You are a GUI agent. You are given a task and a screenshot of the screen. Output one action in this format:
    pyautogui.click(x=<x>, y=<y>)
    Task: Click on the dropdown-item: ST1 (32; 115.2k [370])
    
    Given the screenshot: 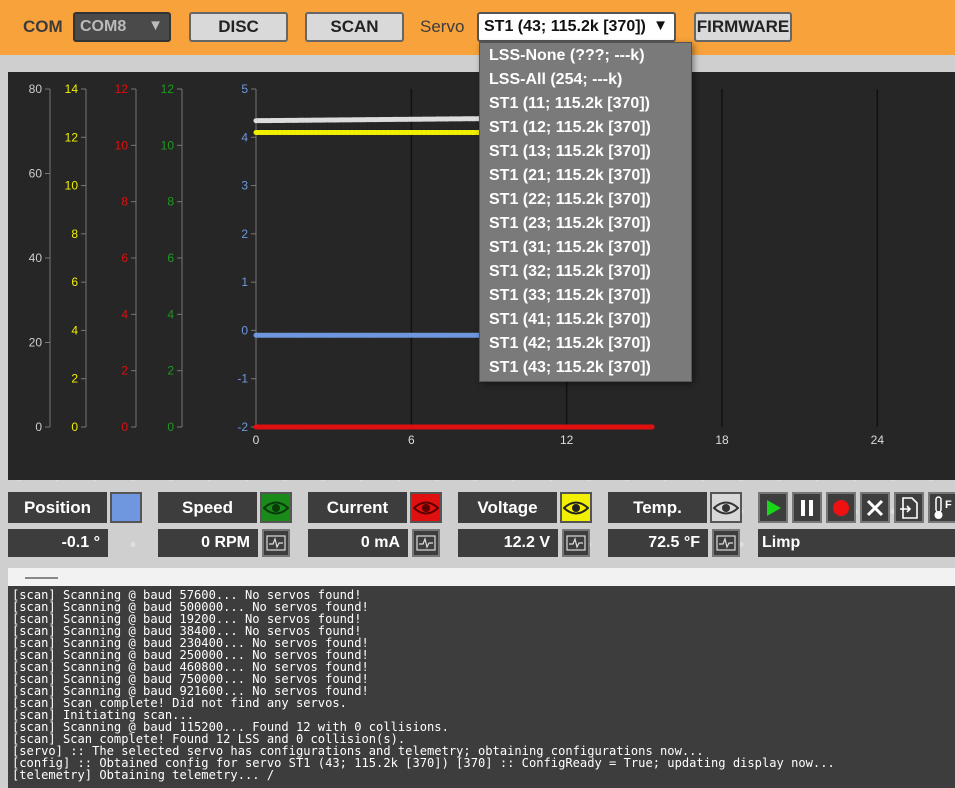 What is the action you would take?
    pyautogui.click(x=570, y=272)
    